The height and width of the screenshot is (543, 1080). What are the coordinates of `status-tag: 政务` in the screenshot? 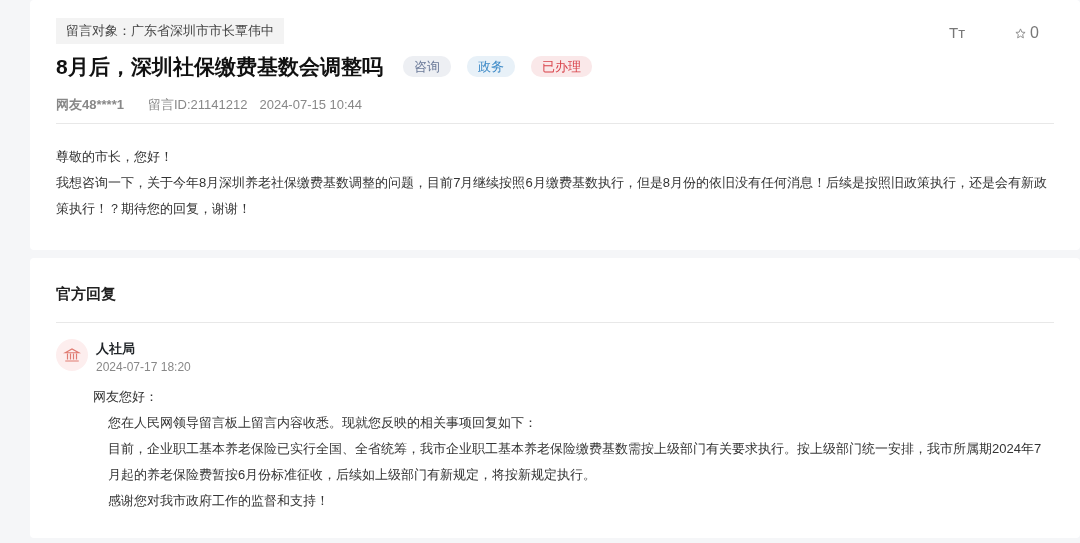 It's located at (490, 66).